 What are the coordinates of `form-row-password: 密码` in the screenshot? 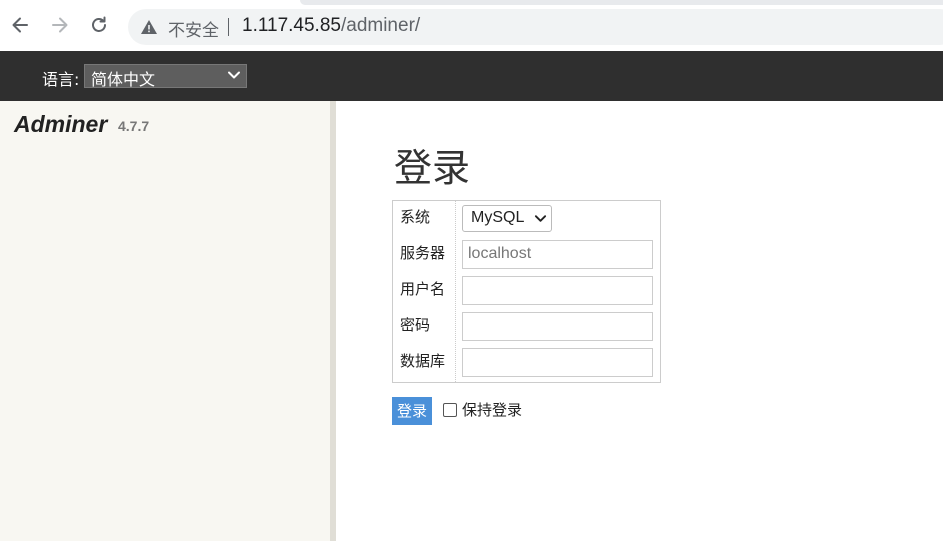 It's located at (526, 327).